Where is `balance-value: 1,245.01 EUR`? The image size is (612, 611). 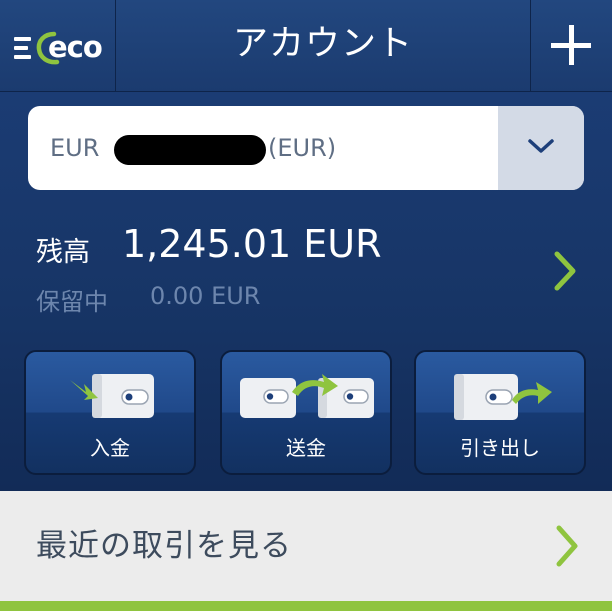
balance-value: 1,245.01 EUR is located at coordinates (252, 244).